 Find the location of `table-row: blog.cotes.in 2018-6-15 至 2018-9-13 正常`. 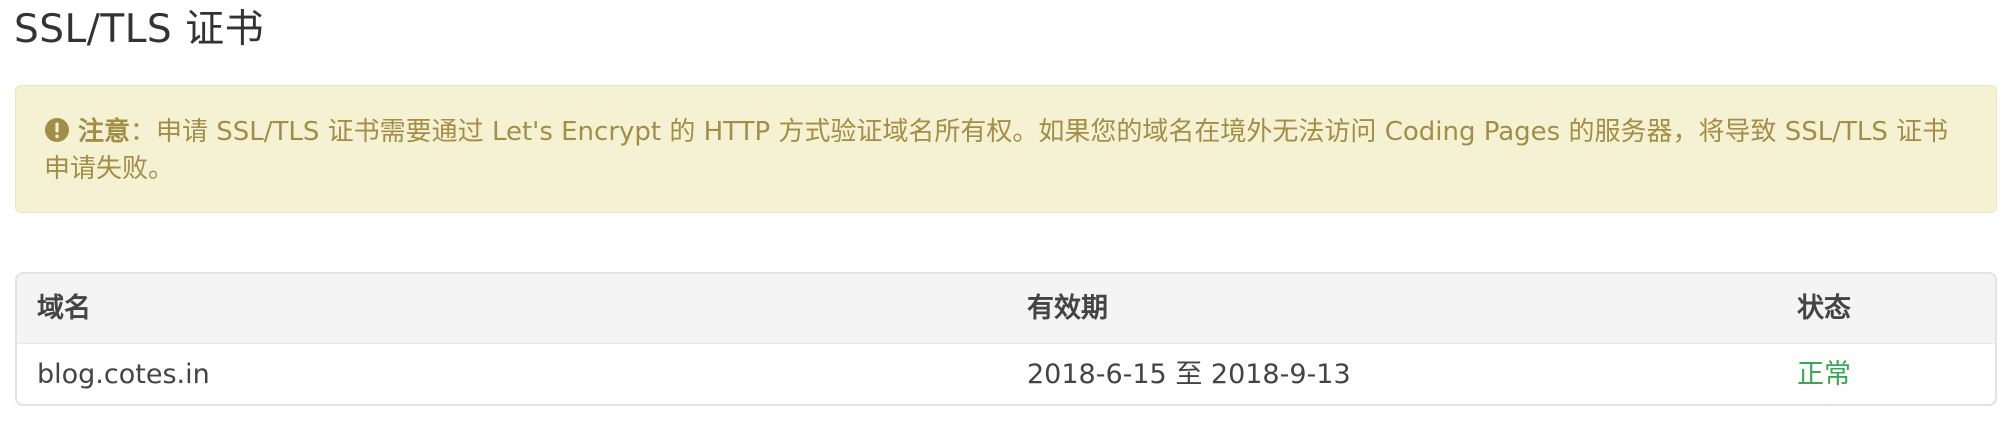

table-row: blog.cotes.in 2018-6-15 至 2018-9-13 正常 is located at coordinates (1006, 374).